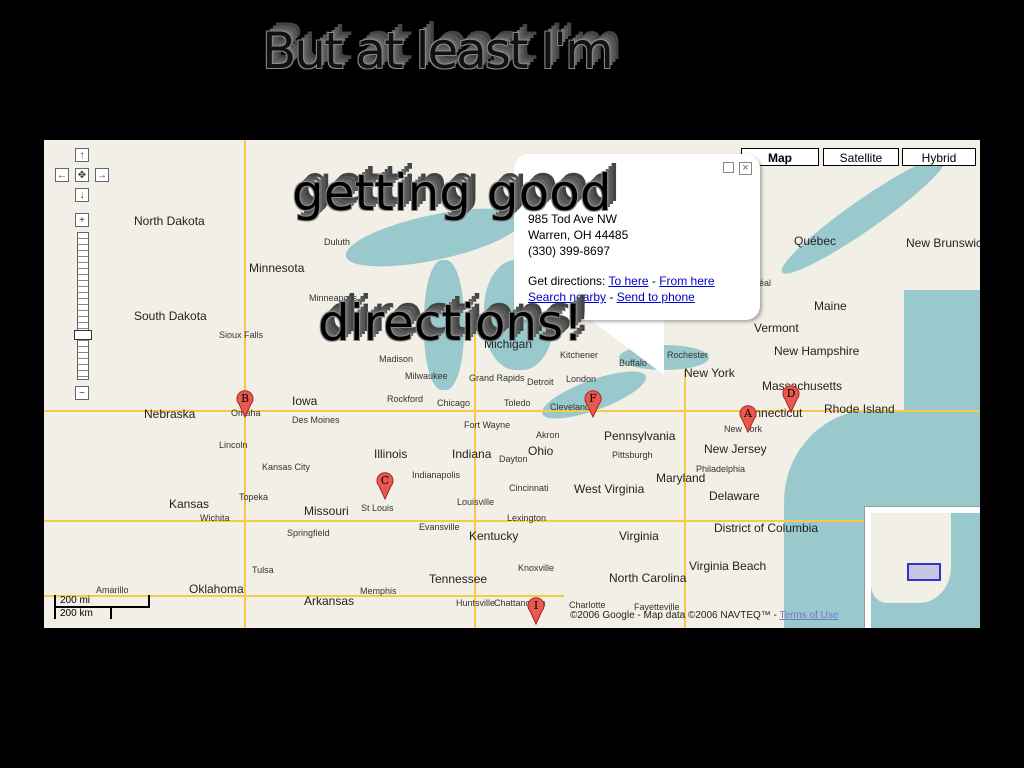 This screenshot has width=1024, height=768. What do you see at coordinates (396, 359) in the screenshot?
I see `city-label: Madison` at bounding box center [396, 359].